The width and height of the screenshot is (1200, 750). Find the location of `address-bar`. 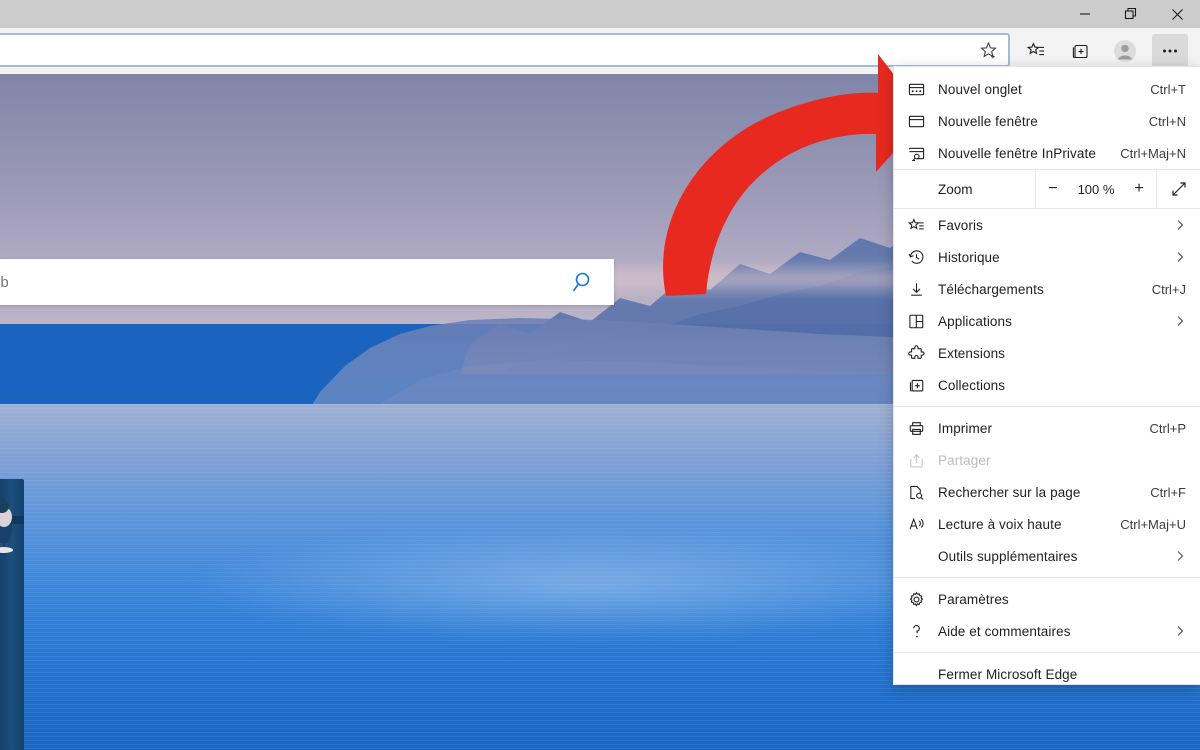

address-bar is located at coordinates (505, 50).